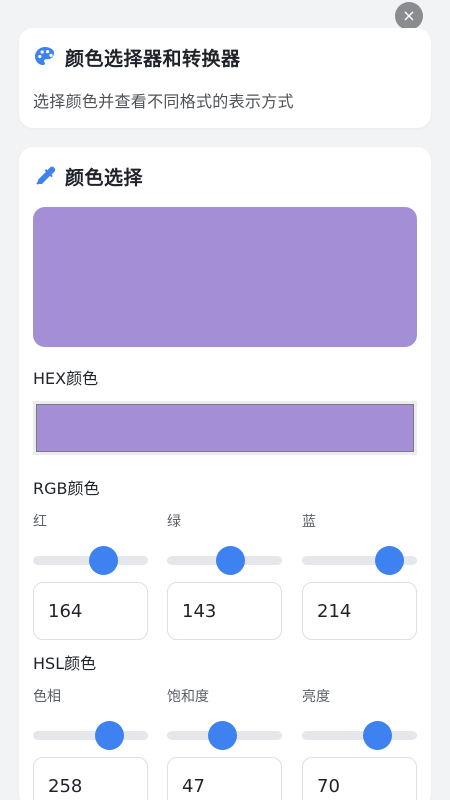  I want to click on hsl-label: HSL颜色, so click(65, 663).